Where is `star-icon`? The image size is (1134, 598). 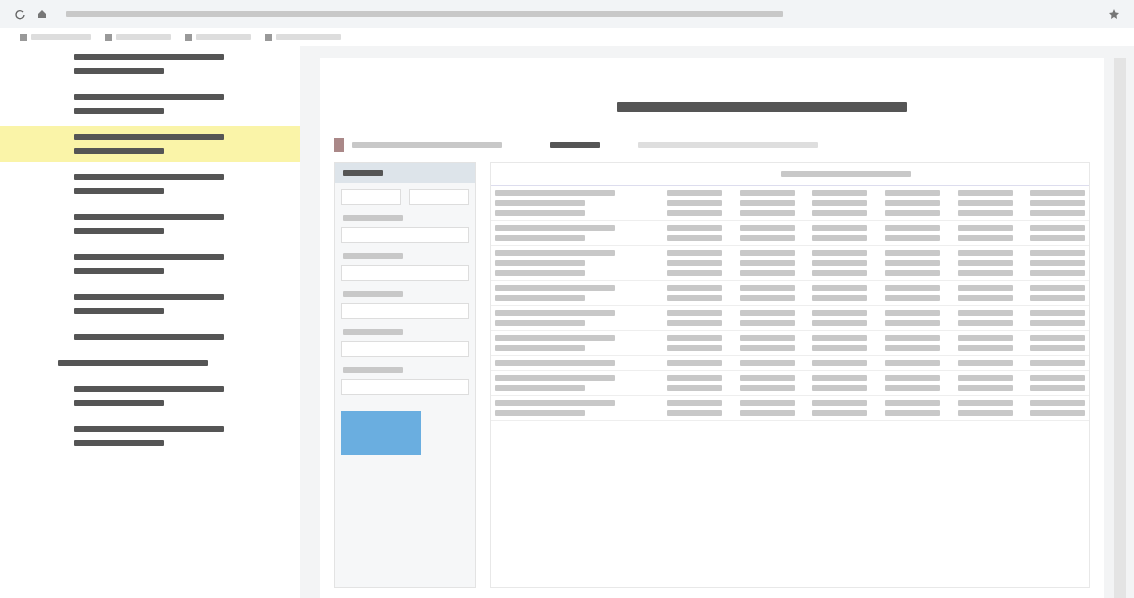
star-icon is located at coordinates (1114, 14).